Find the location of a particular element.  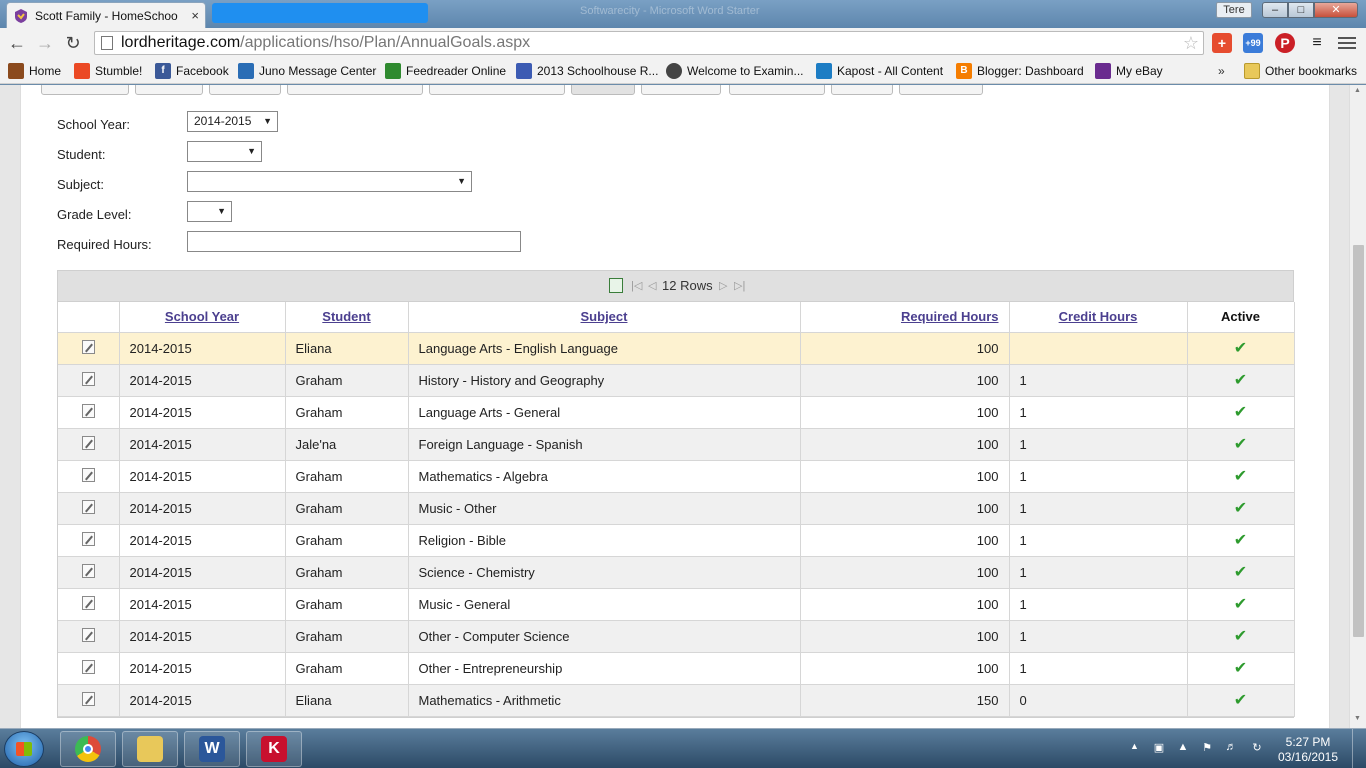

sort-subject-link: Subject is located at coordinates (604, 316).